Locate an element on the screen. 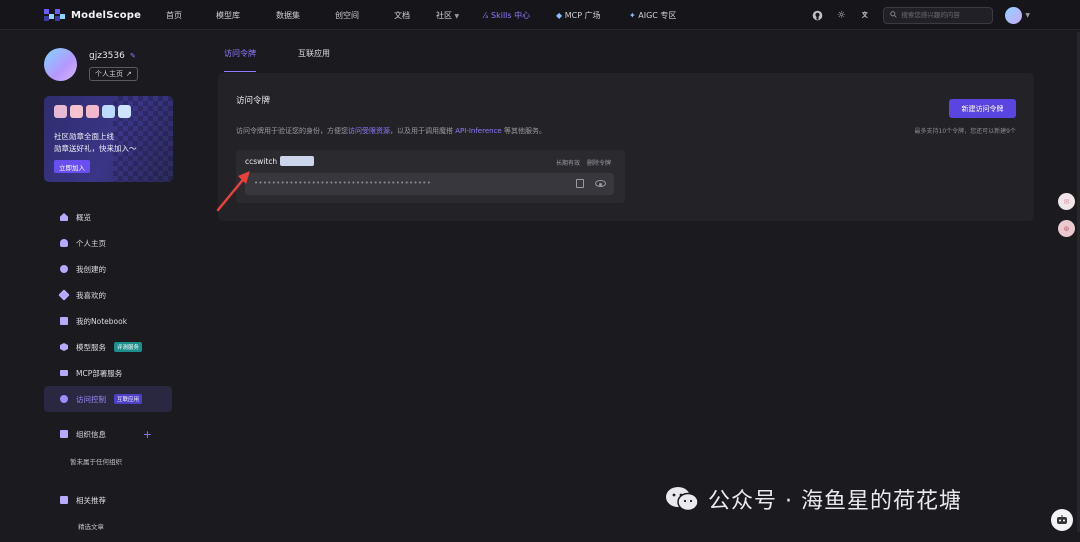 The width and height of the screenshot is (1080, 542). restricted-resources-link: 访问受限资源 is located at coordinates (369, 131).